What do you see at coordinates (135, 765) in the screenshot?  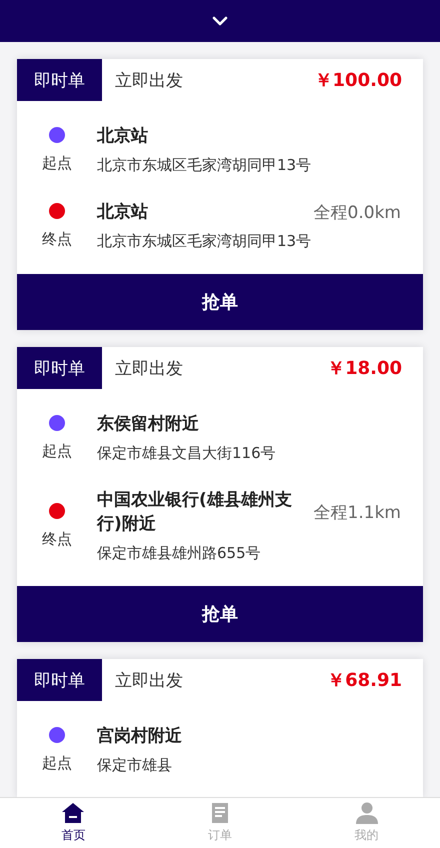 I see `place-address: 保定市雄县` at bounding box center [135, 765].